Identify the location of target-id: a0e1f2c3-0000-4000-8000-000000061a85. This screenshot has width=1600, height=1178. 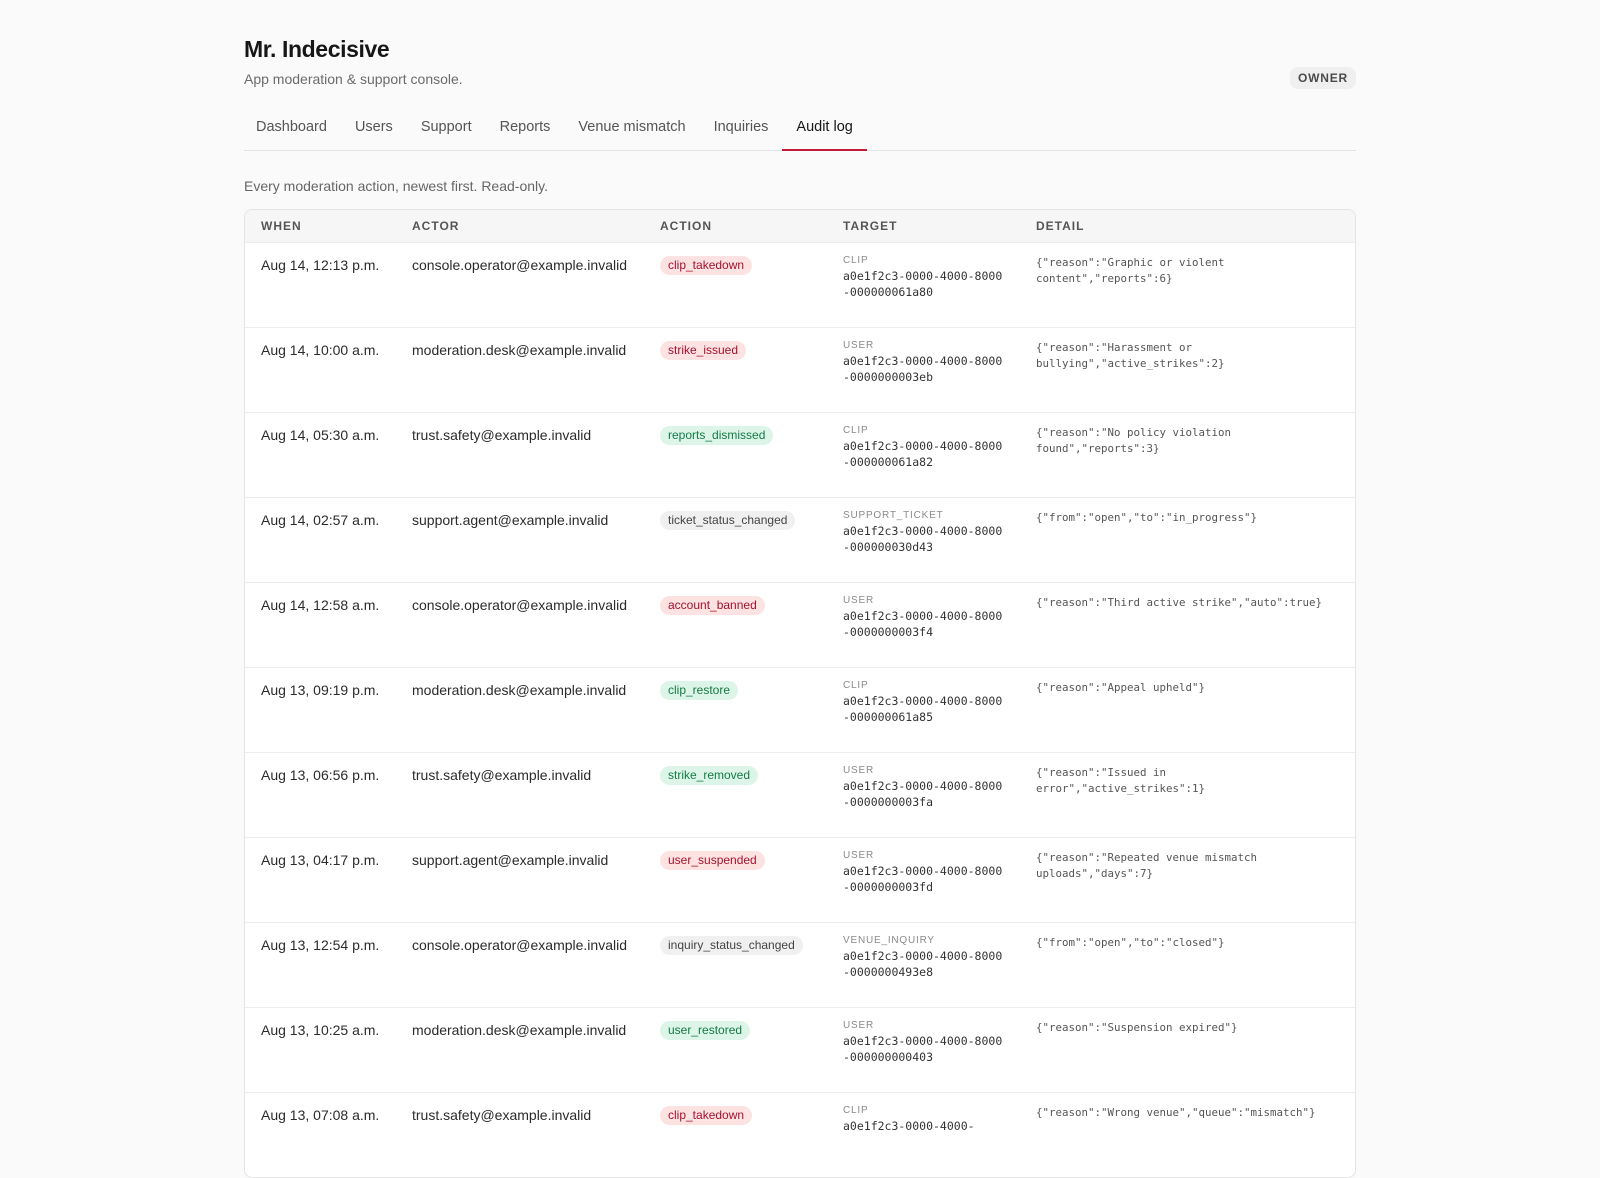
(923, 709).